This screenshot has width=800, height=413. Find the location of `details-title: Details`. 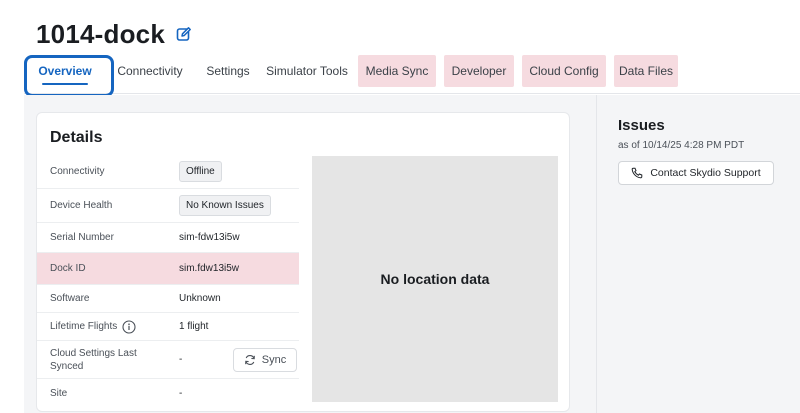

details-title: Details is located at coordinates (76, 137).